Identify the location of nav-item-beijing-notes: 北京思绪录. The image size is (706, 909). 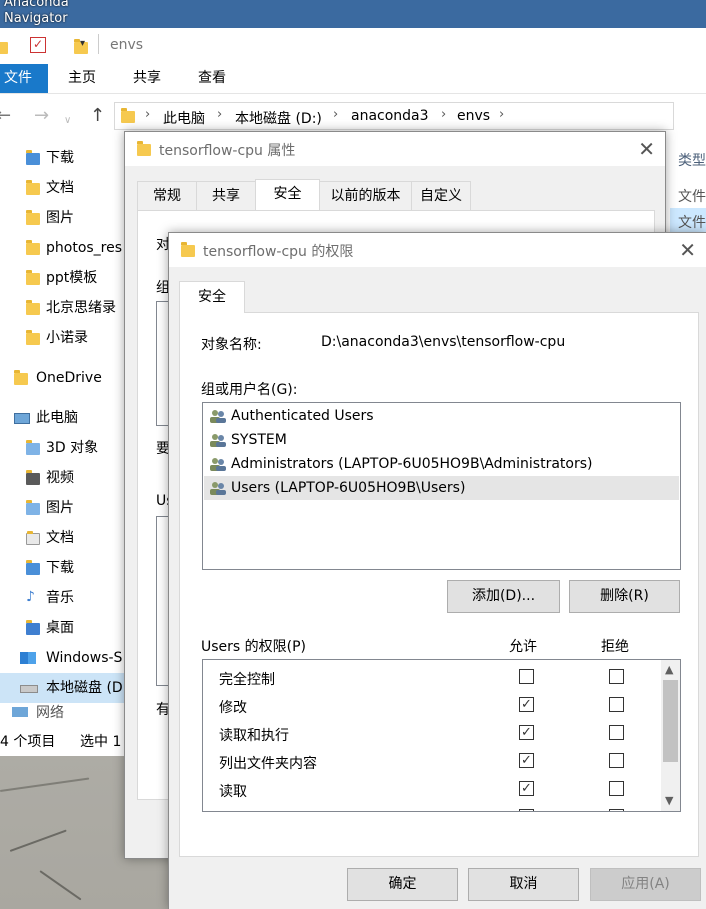
(65, 308).